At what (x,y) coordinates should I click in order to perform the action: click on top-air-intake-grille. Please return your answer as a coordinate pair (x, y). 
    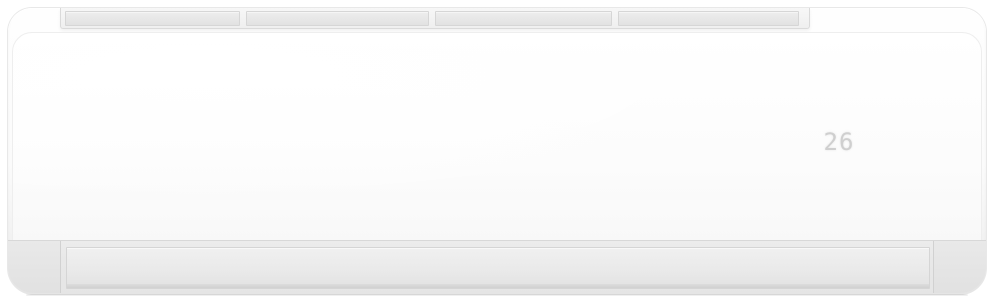
    Looking at the image, I should click on (435, 18).